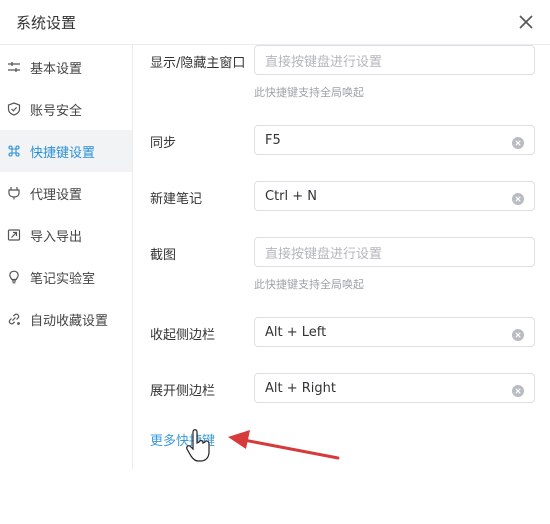 The image size is (550, 524). Describe the element at coordinates (183, 335) in the screenshot. I see `shortcut-label: 收起侧边栏` at that location.